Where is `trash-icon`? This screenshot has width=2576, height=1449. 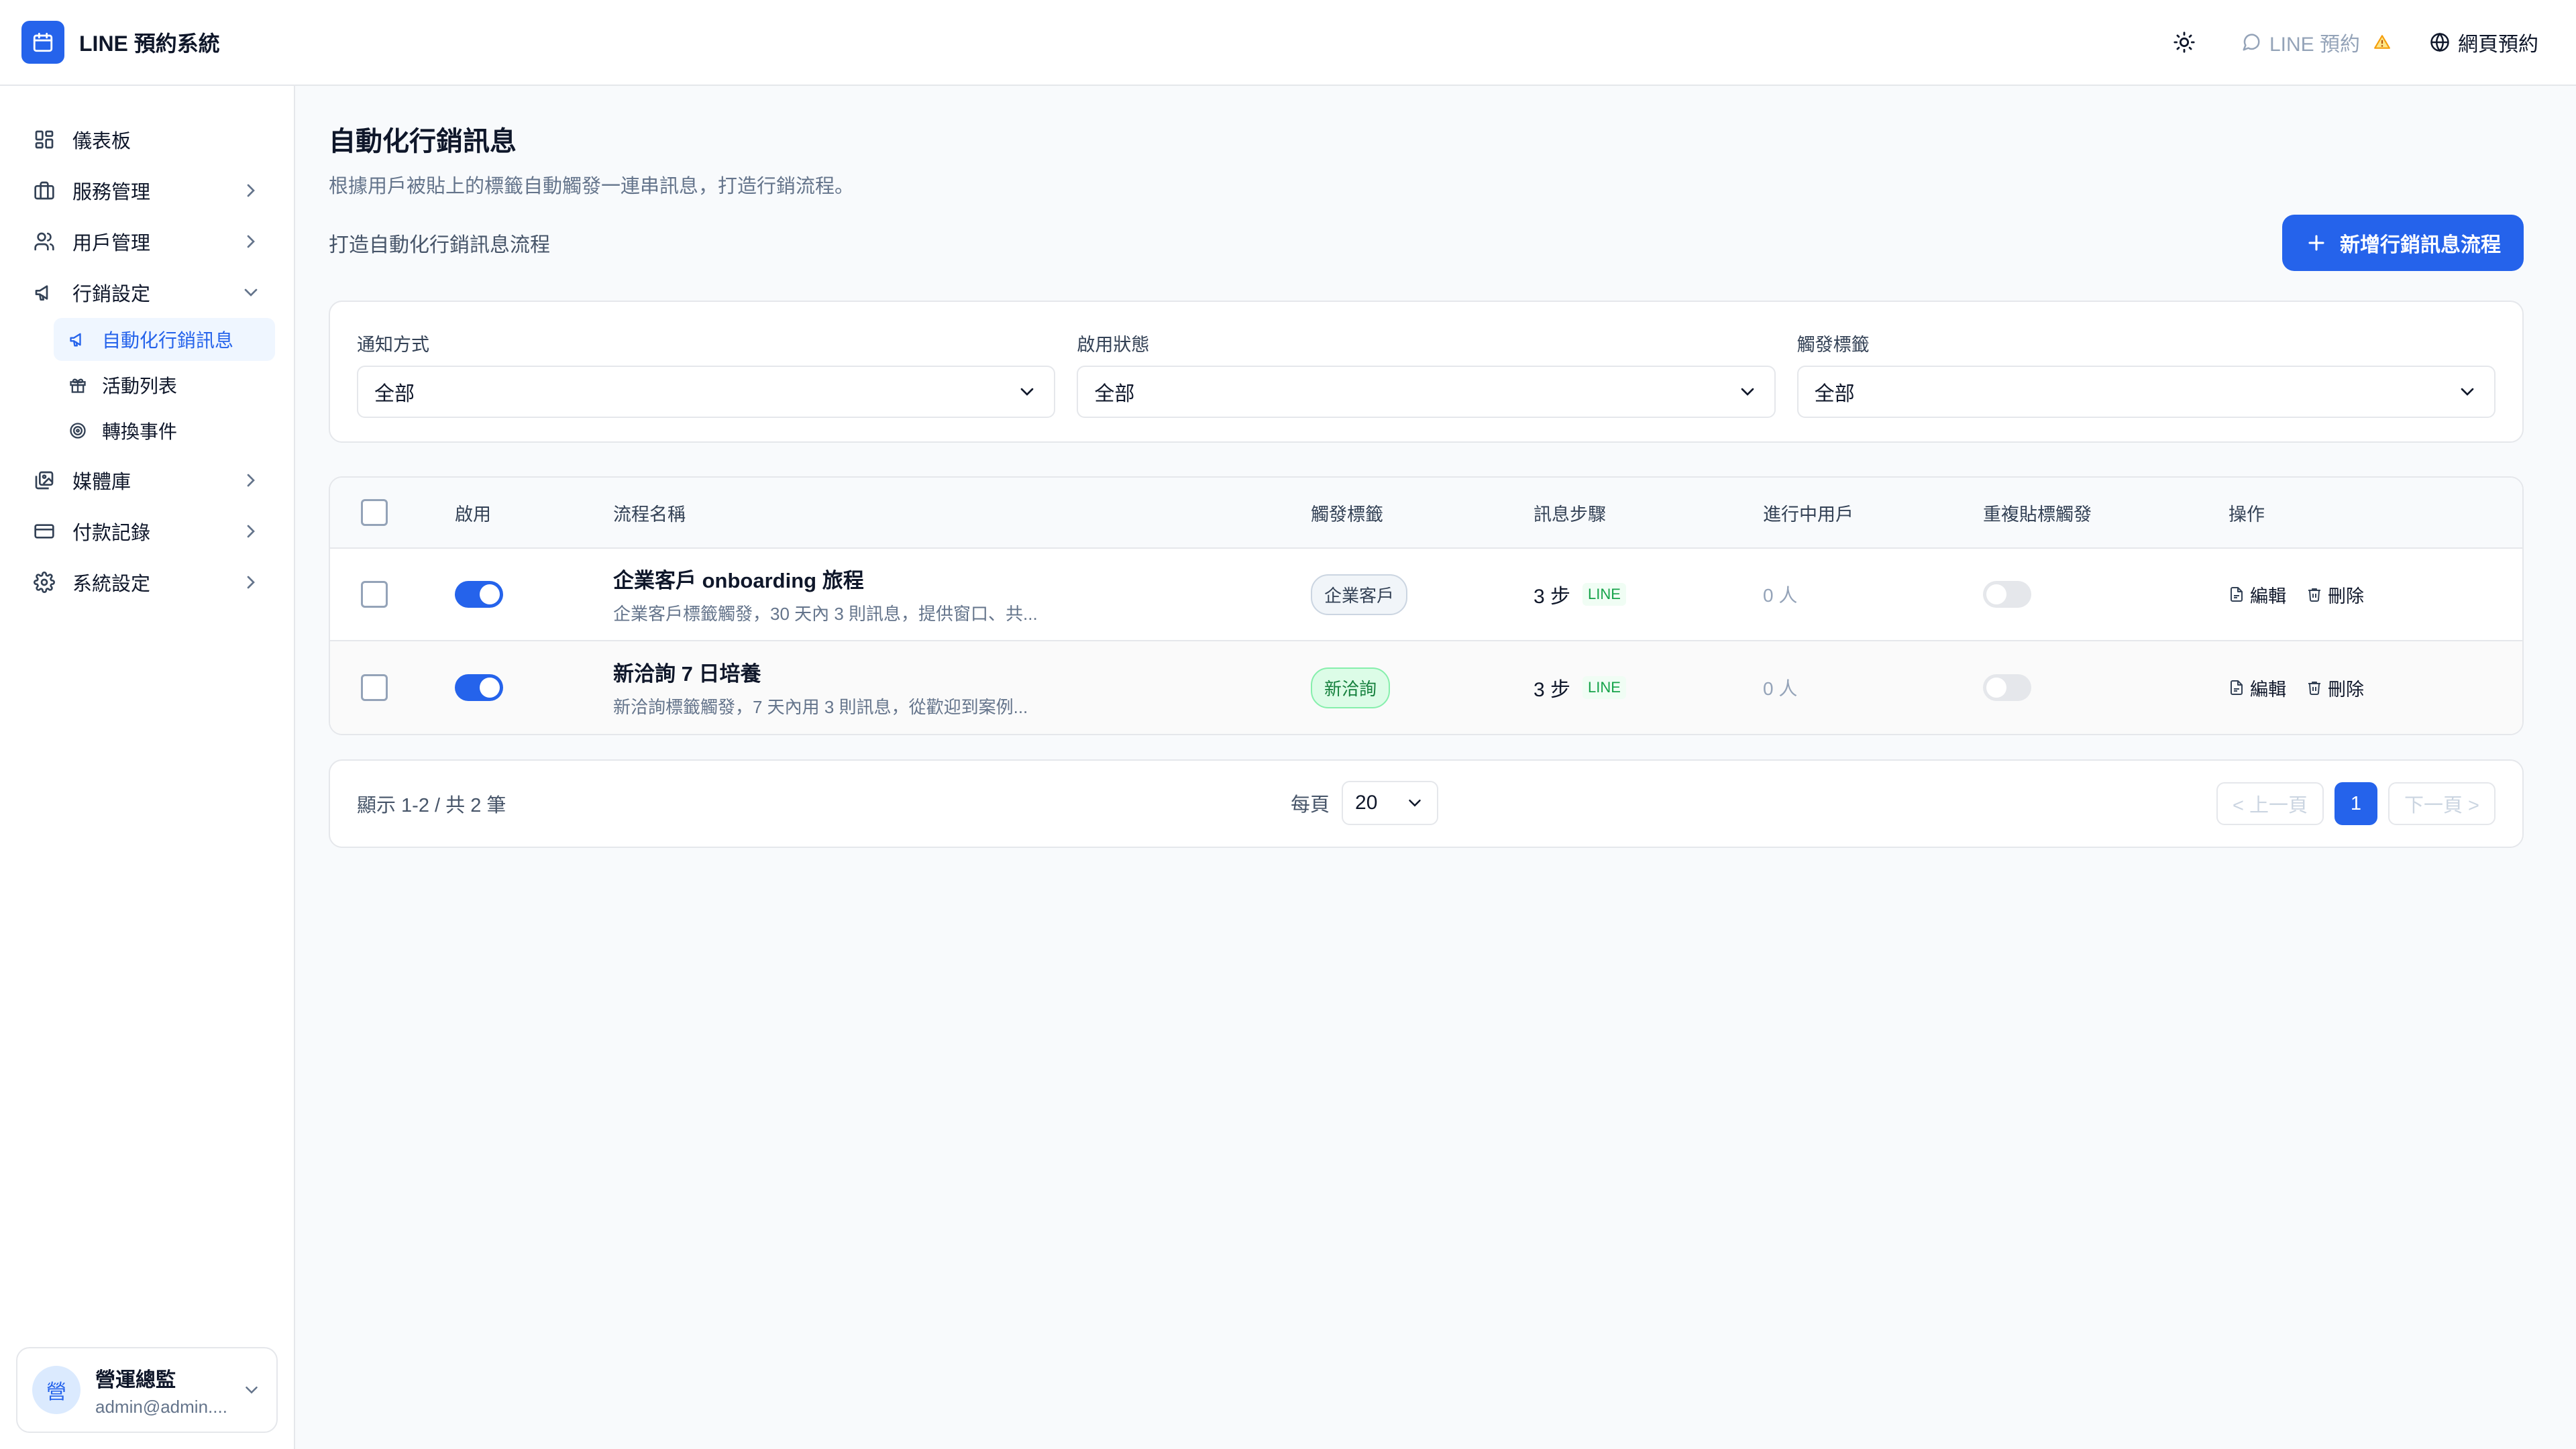
trash-icon is located at coordinates (2314, 688).